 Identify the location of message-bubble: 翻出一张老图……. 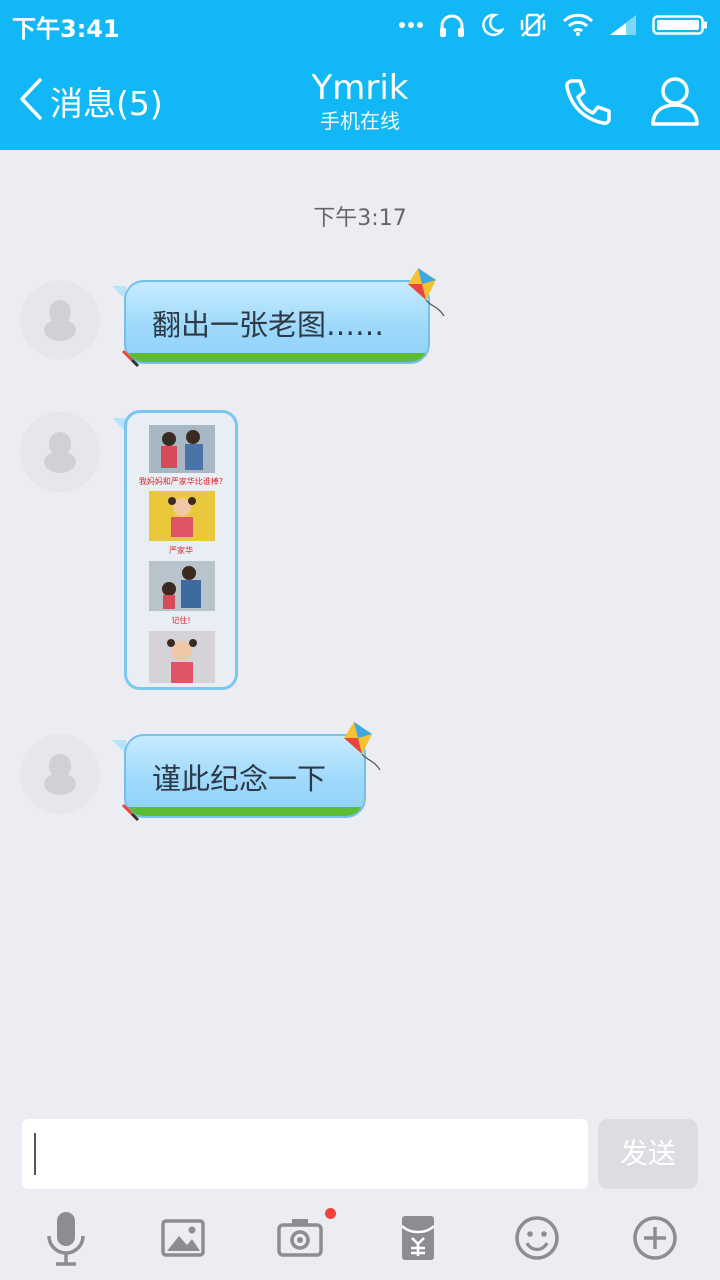
(277, 322).